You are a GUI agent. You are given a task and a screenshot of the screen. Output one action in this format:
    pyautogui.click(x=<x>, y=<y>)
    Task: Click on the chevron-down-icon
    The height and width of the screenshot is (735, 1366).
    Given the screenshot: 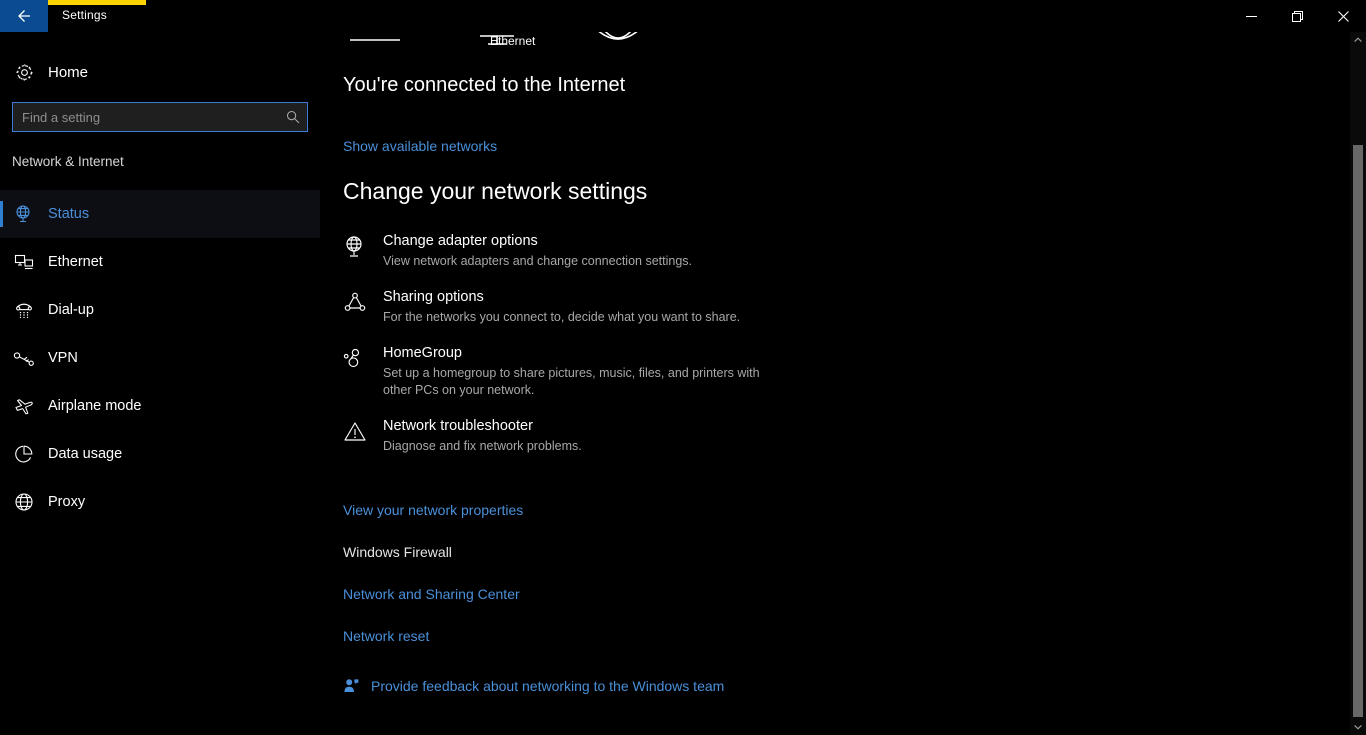 What is the action you would take?
    pyautogui.click(x=1358, y=727)
    